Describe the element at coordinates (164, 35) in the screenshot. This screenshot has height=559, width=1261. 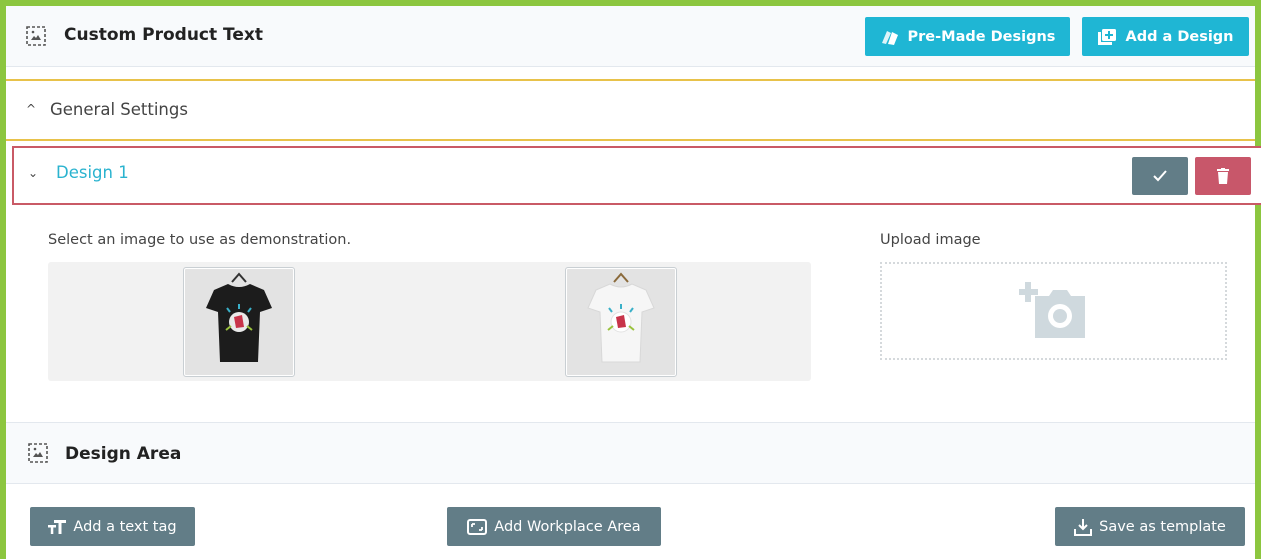
I see `page-title: Custom Product Text` at that location.